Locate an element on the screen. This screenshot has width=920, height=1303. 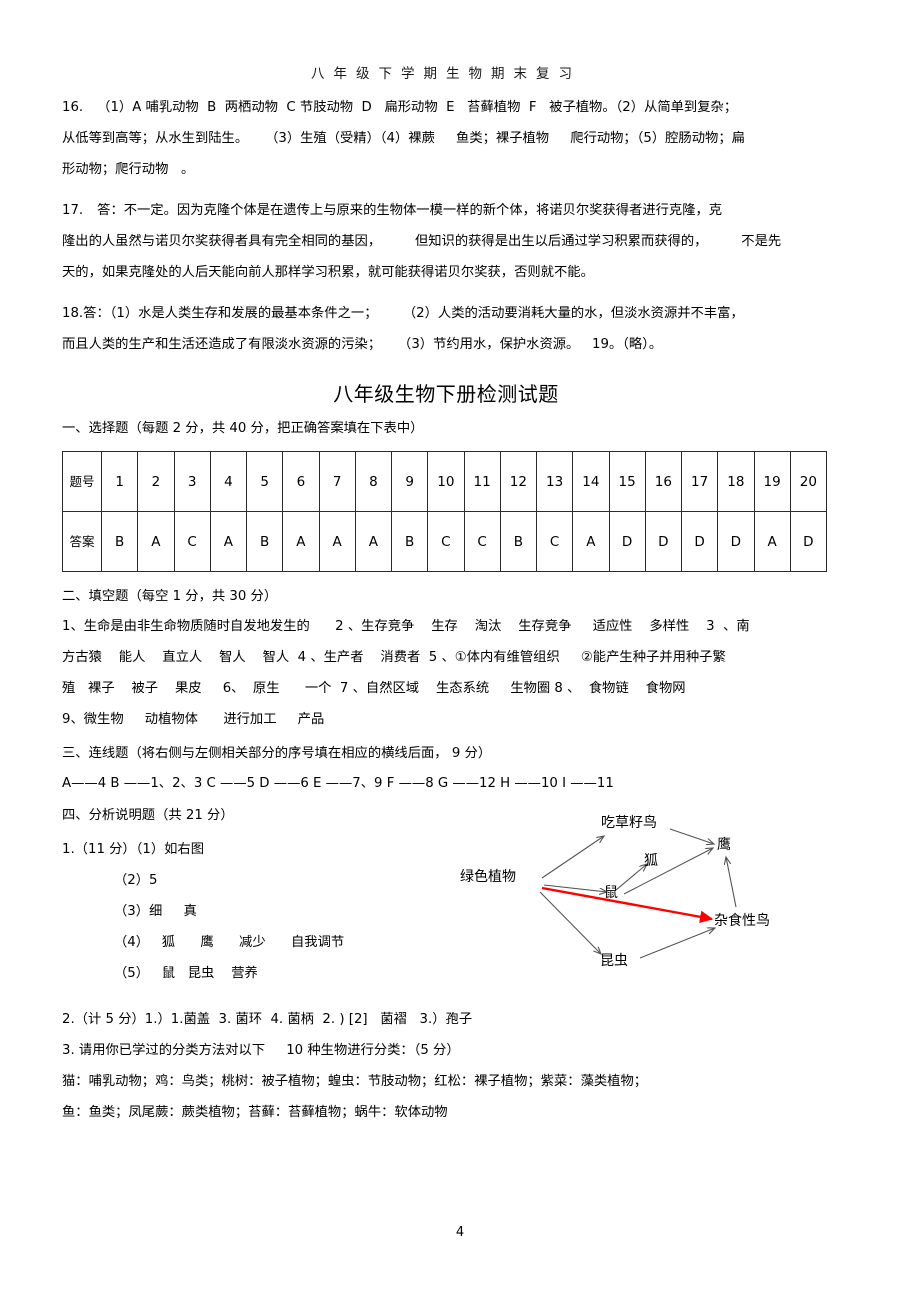
section4-q1-line4: （4） 狐 鹰 减少 自我调节 is located at coordinates (229, 942).